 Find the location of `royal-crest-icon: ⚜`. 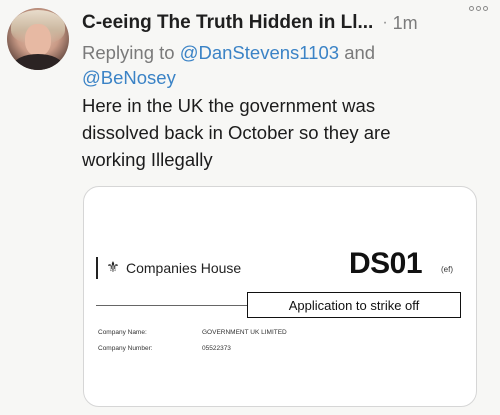

royal-crest-icon: ⚜ is located at coordinates (113, 267).